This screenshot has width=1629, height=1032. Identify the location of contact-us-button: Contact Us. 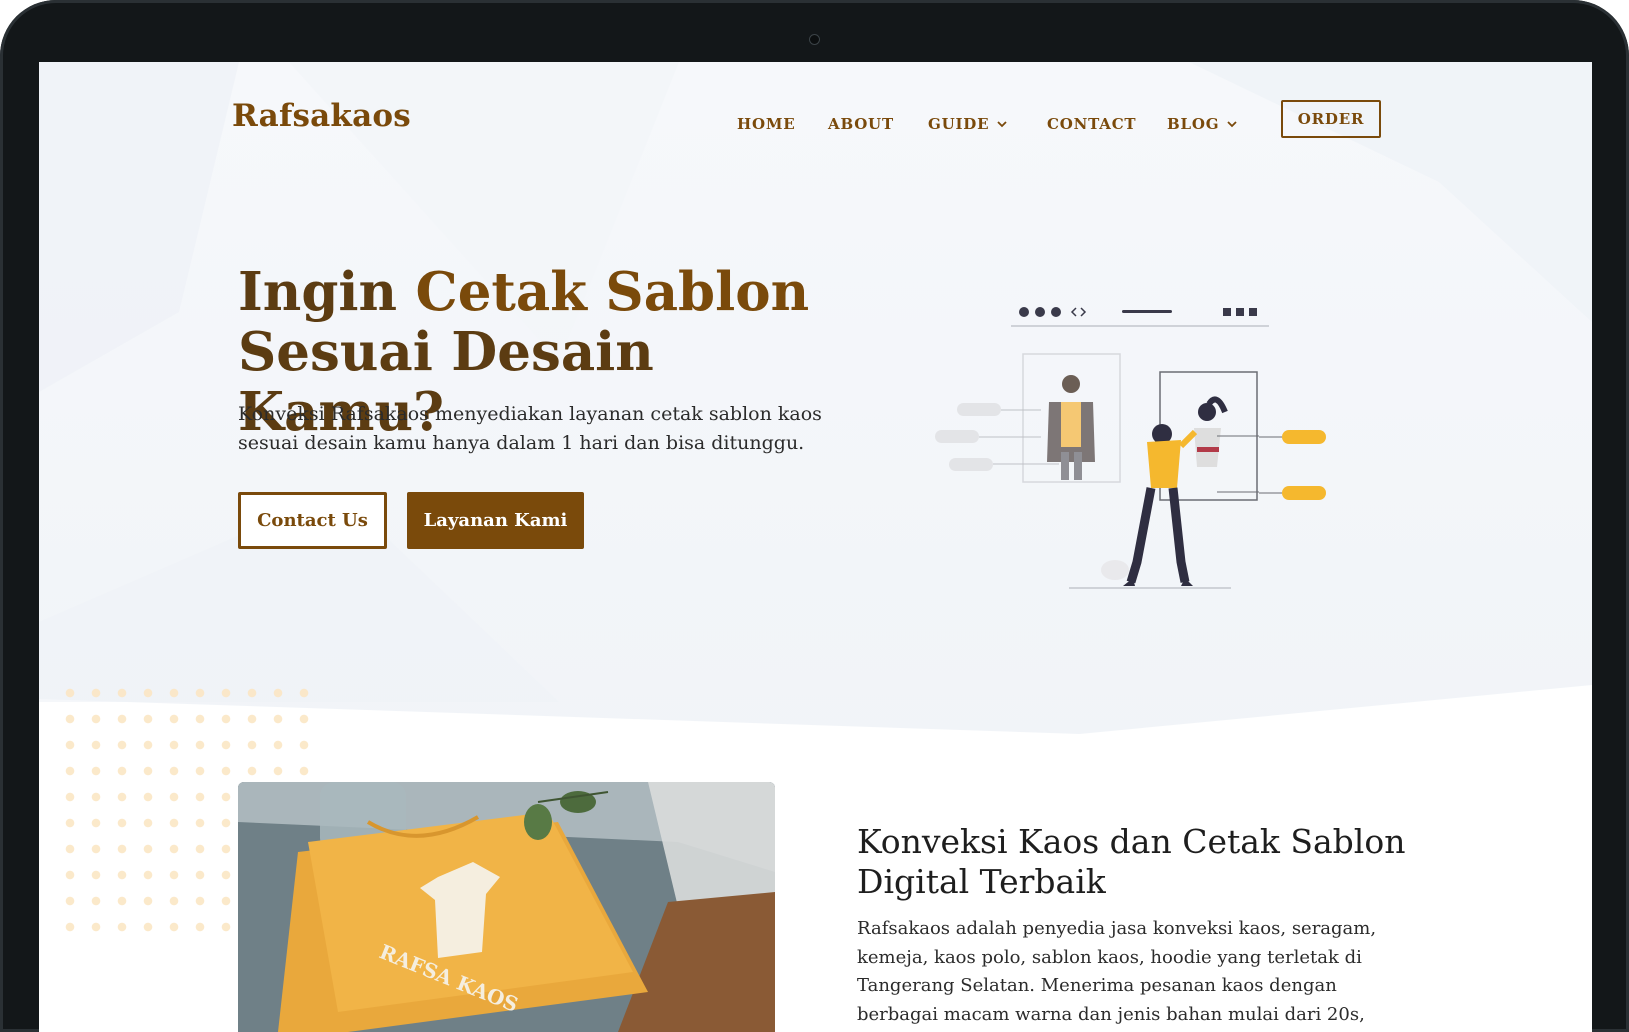
(312, 520).